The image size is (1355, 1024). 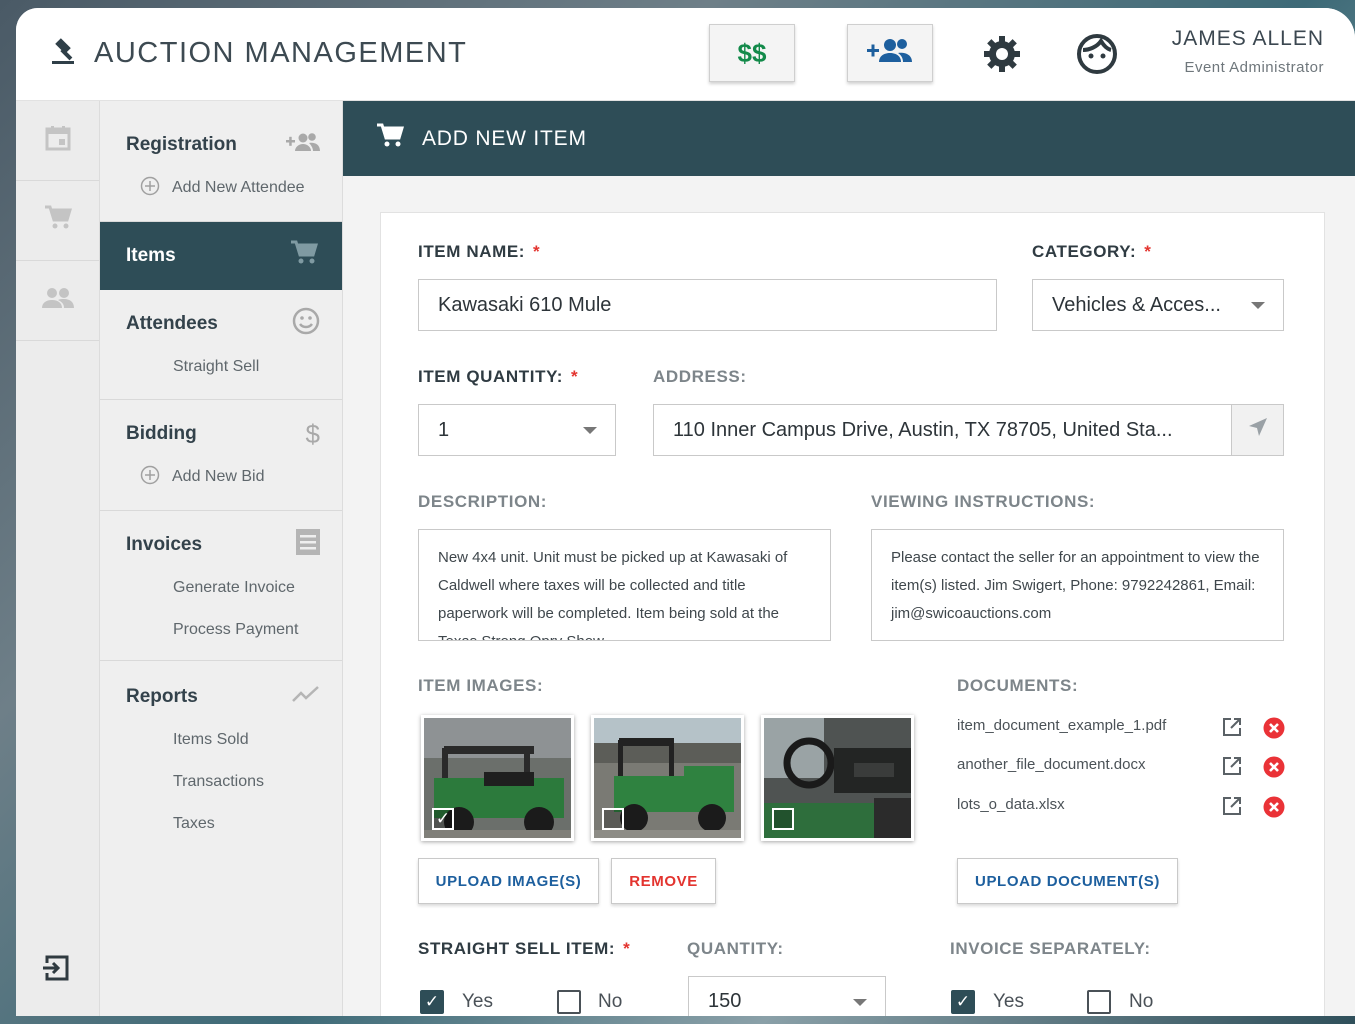 What do you see at coordinates (497, 778) in the screenshot?
I see `item-image-1: ✓` at bounding box center [497, 778].